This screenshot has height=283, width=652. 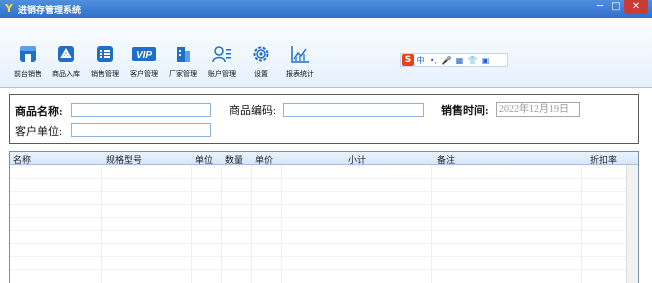 I want to click on product-code-input, so click(x=353, y=110).